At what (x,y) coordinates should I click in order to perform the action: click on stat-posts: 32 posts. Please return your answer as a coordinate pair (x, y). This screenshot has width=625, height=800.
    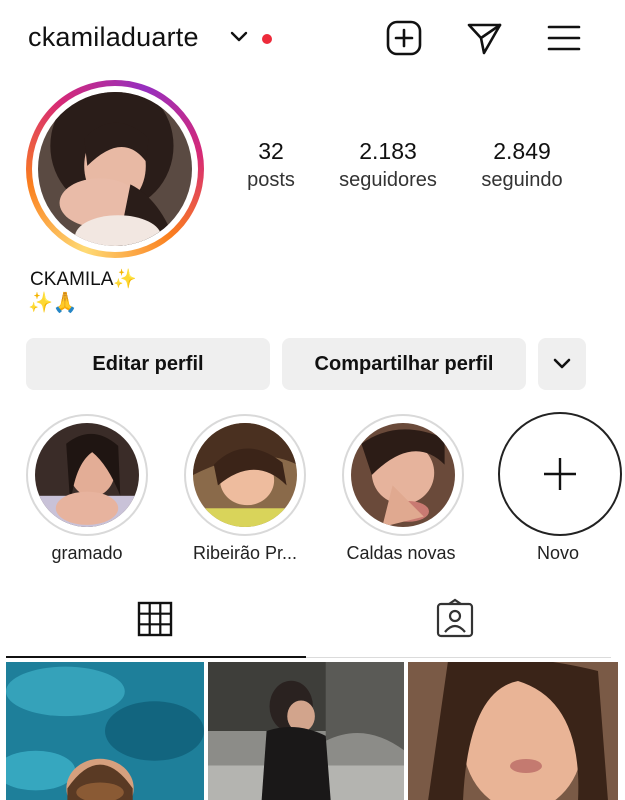
    Looking at the image, I should click on (271, 165).